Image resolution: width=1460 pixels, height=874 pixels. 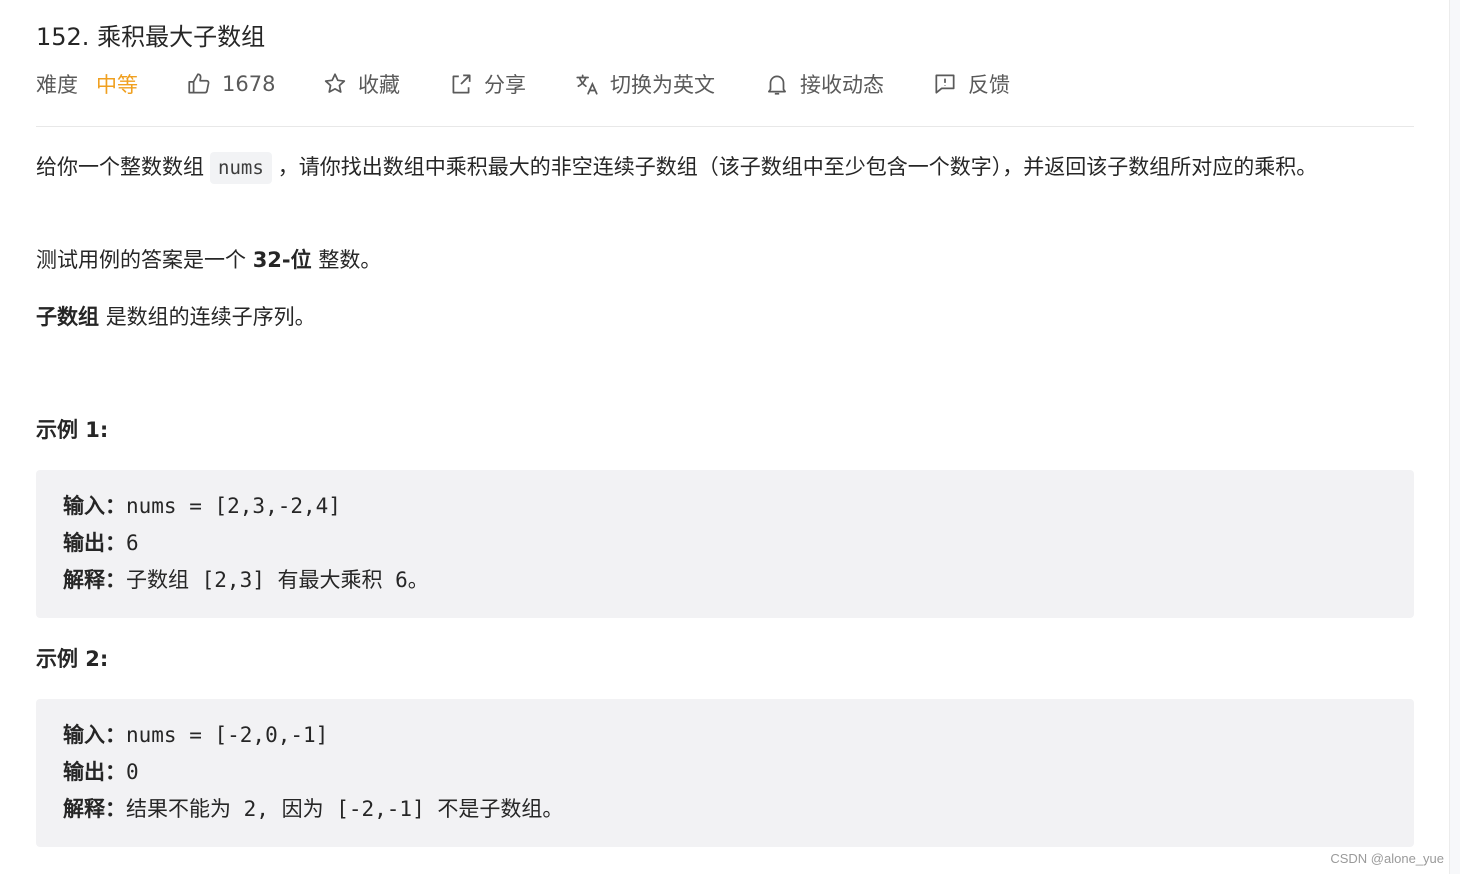 What do you see at coordinates (282, 260) in the screenshot?
I see `p2-bold: 32-位` at bounding box center [282, 260].